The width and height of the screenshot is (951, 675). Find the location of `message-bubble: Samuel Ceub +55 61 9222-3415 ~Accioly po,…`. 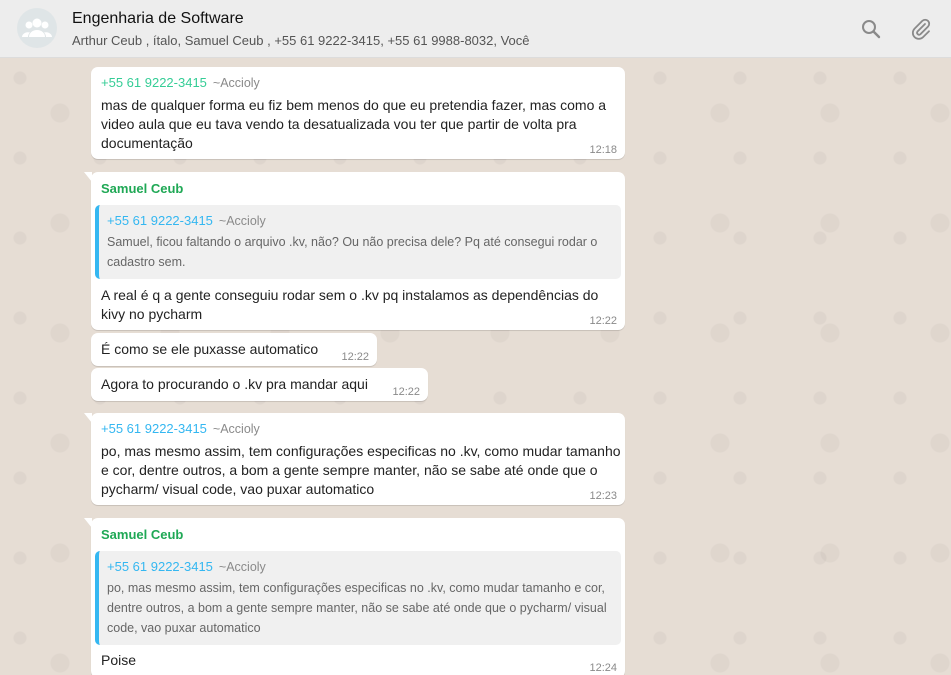

message-bubble: Samuel Ceub +55 61 9222-3415 ~Accioly po,… is located at coordinates (354, 596).